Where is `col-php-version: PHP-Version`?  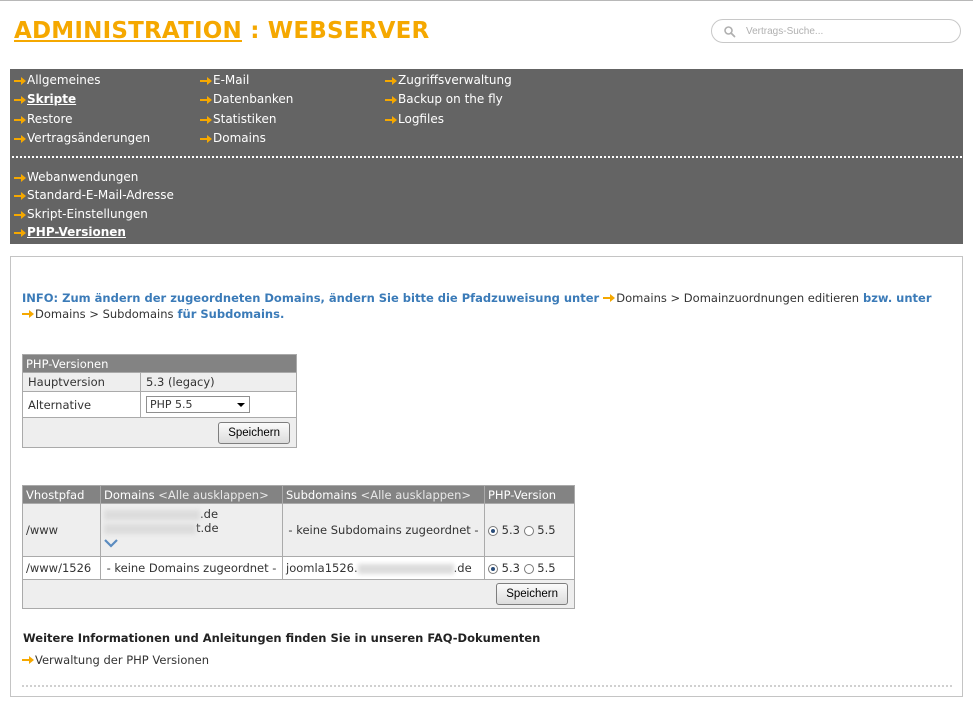
col-php-version: PHP-Version is located at coordinates (529, 494).